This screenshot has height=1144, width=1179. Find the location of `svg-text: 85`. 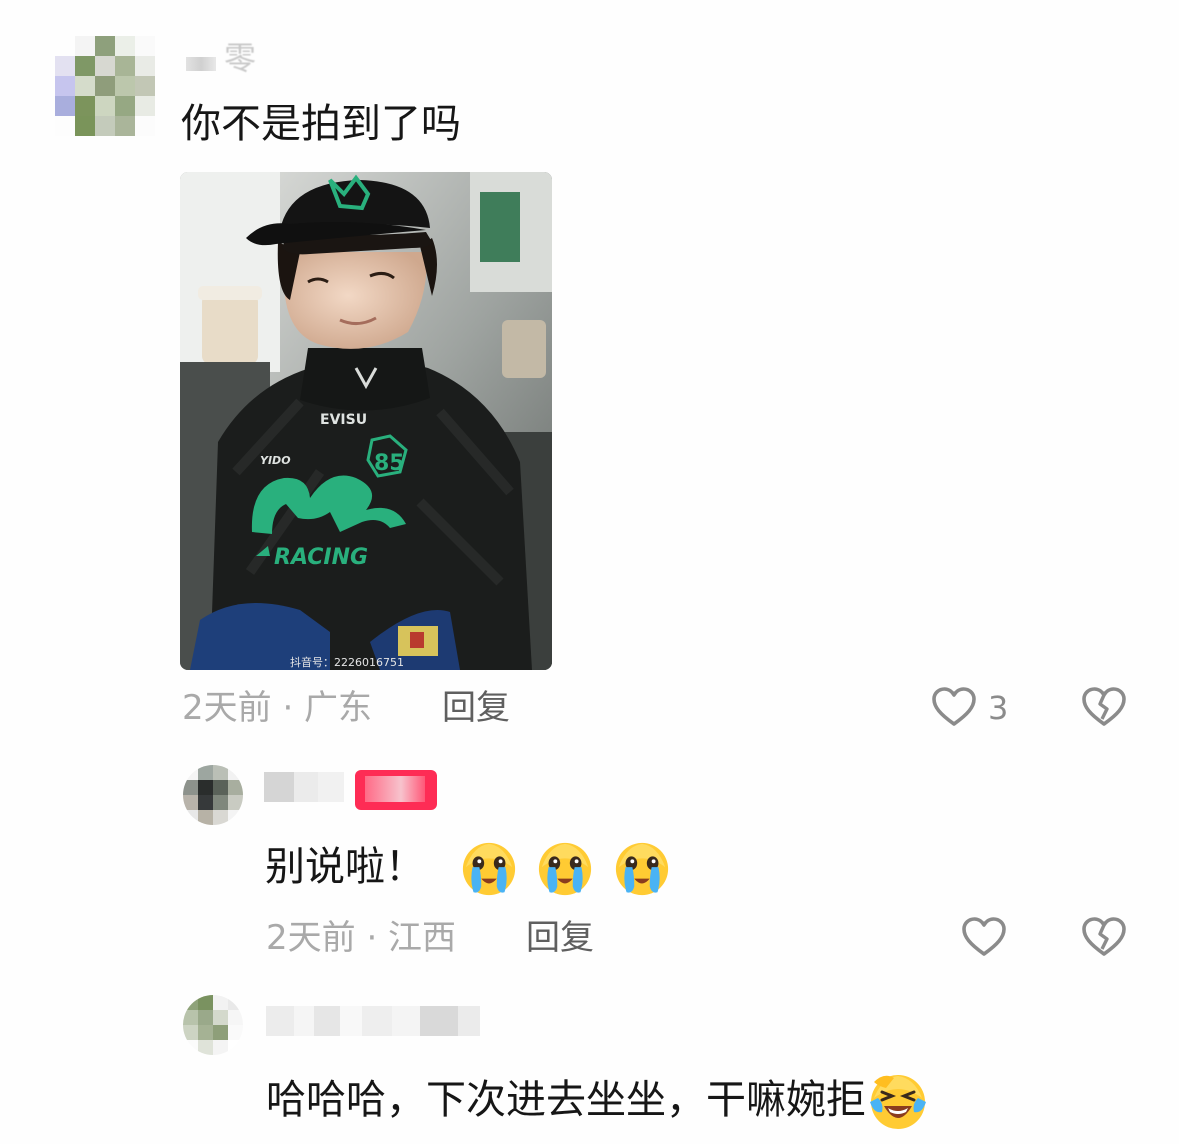

svg-text: 85 is located at coordinates (389, 463).